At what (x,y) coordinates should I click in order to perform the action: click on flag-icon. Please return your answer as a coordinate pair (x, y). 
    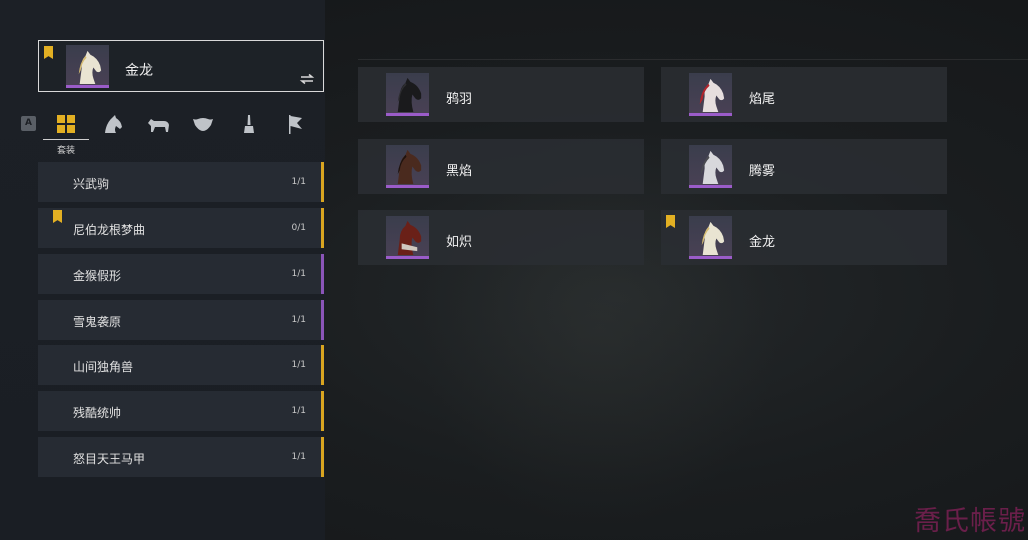
    Looking at the image, I should click on (295, 124).